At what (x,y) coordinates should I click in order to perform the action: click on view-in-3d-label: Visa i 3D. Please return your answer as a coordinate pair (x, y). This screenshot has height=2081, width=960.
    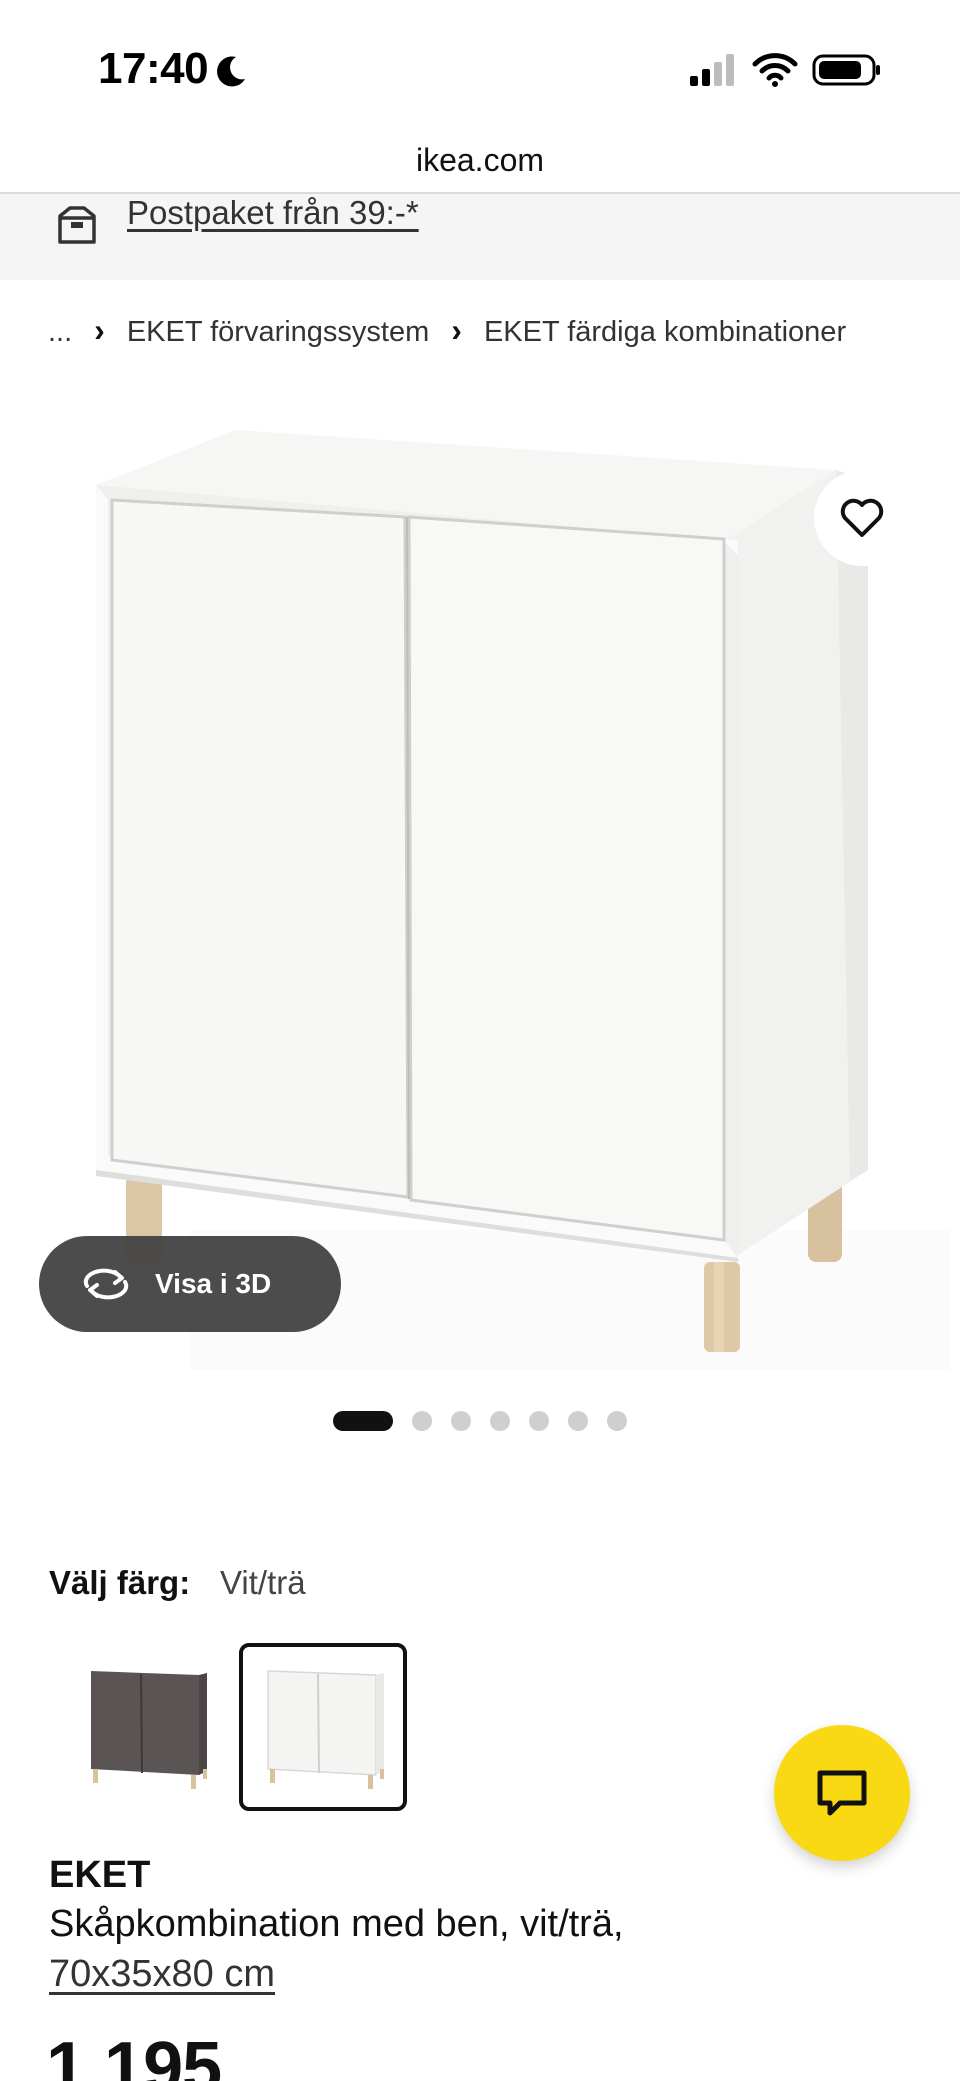
    Looking at the image, I should click on (213, 1283).